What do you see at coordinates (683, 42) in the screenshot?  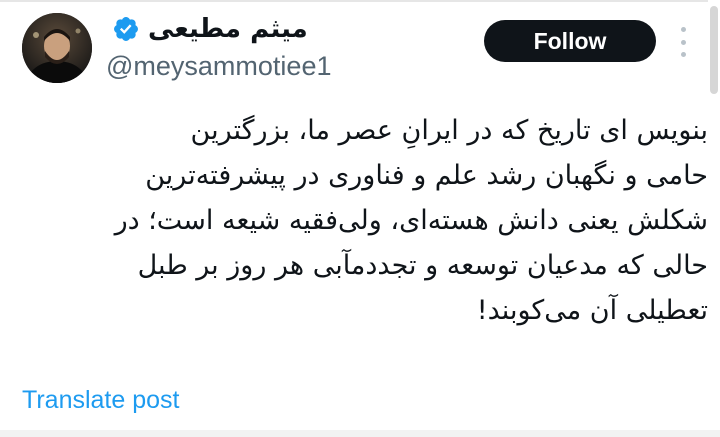 I see `more-options-icon` at bounding box center [683, 42].